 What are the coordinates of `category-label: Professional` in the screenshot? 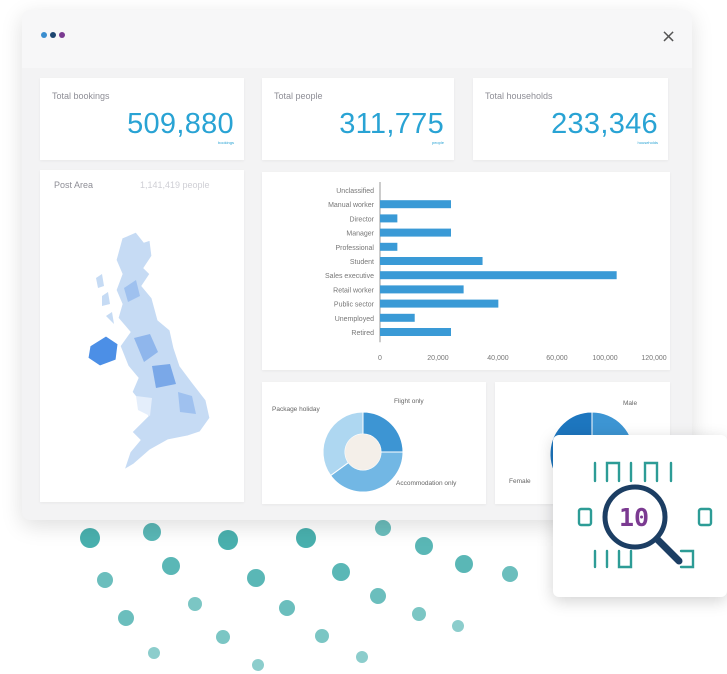 It's located at (354, 248).